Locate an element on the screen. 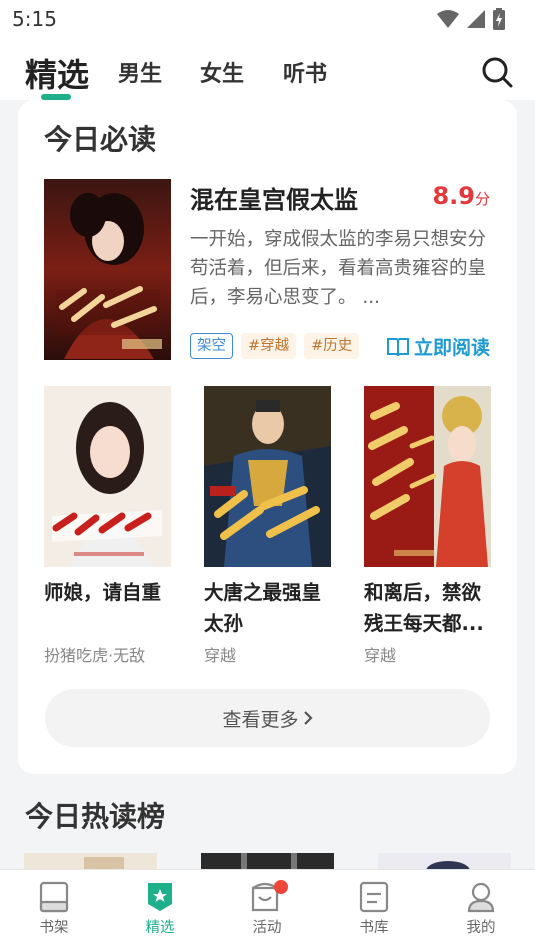  read-now-label: 立即阅读 is located at coordinates (451, 348).